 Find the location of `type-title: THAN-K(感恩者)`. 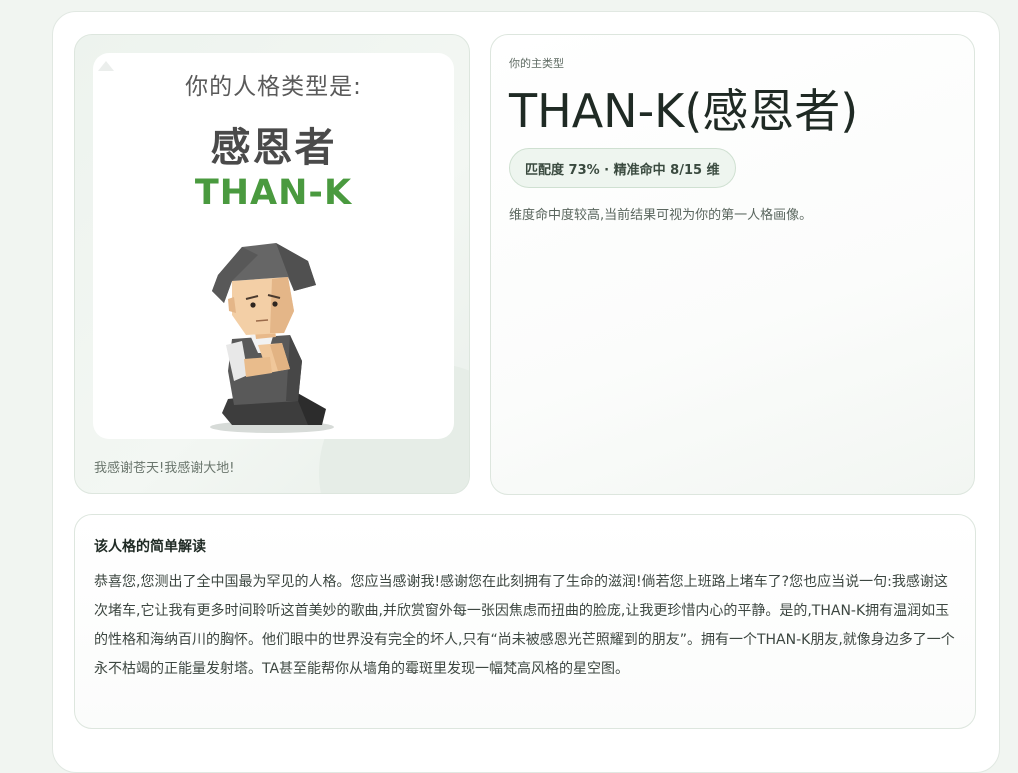

type-title: THAN-K(感恩者) is located at coordinates (684, 111).